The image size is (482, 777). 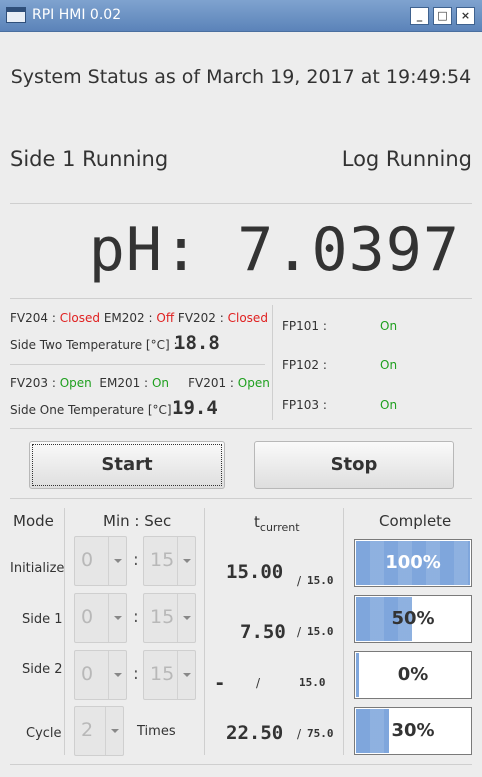 What do you see at coordinates (89, 159) in the screenshot?
I see `side-running-status: Side 1 Running` at bounding box center [89, 159].